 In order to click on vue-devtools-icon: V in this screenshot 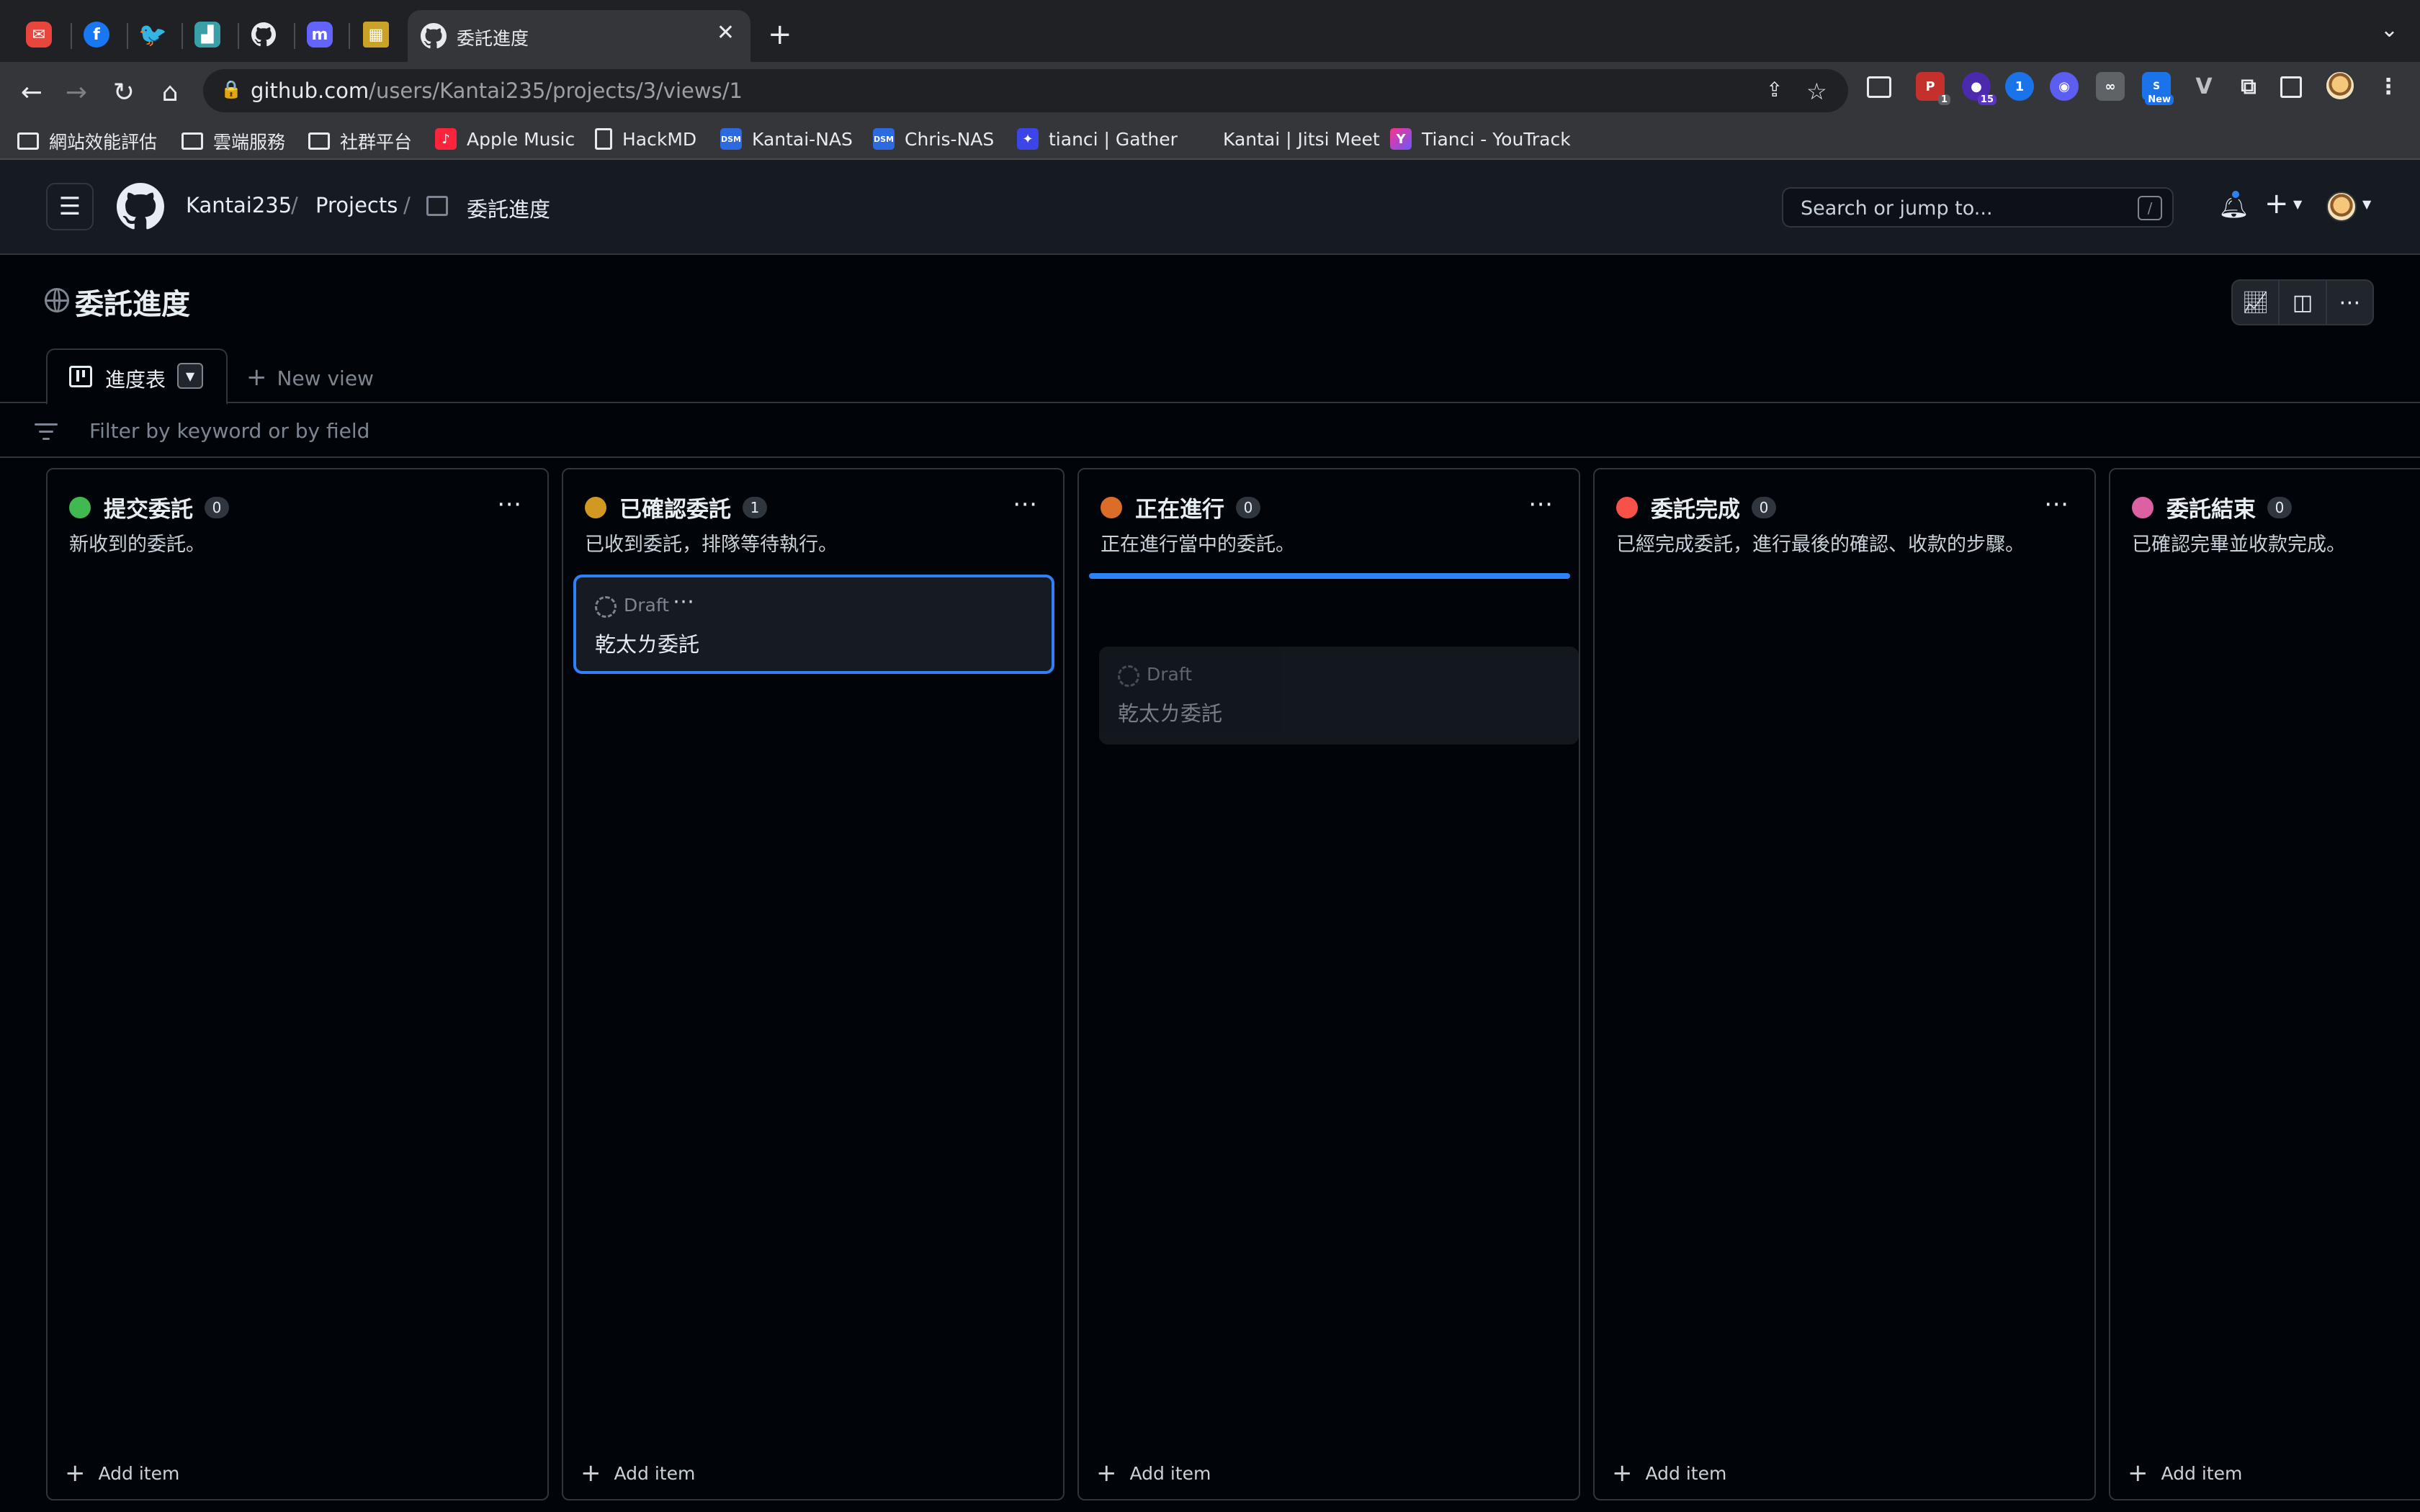, I will do `click(2204, 86)`.